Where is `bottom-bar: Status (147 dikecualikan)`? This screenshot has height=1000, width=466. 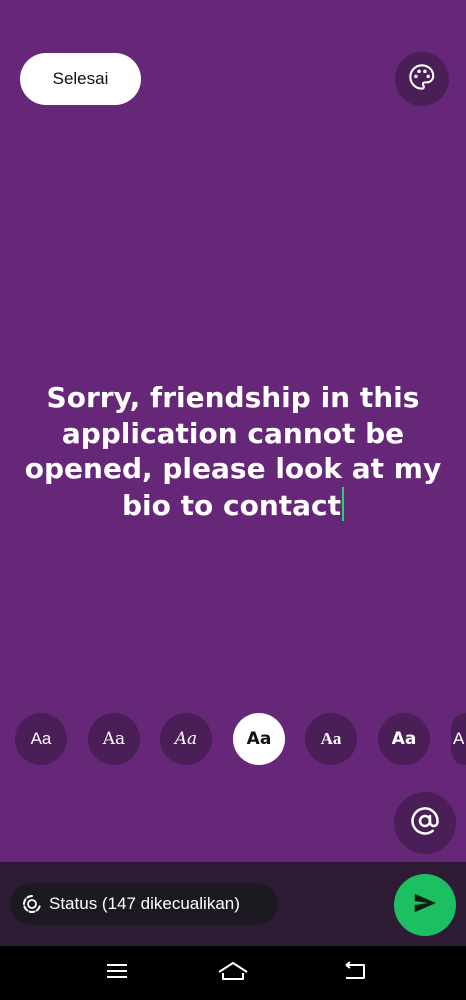
bottom-bar: Status (147 dikecualikan) is located at coordinates (233, 904).